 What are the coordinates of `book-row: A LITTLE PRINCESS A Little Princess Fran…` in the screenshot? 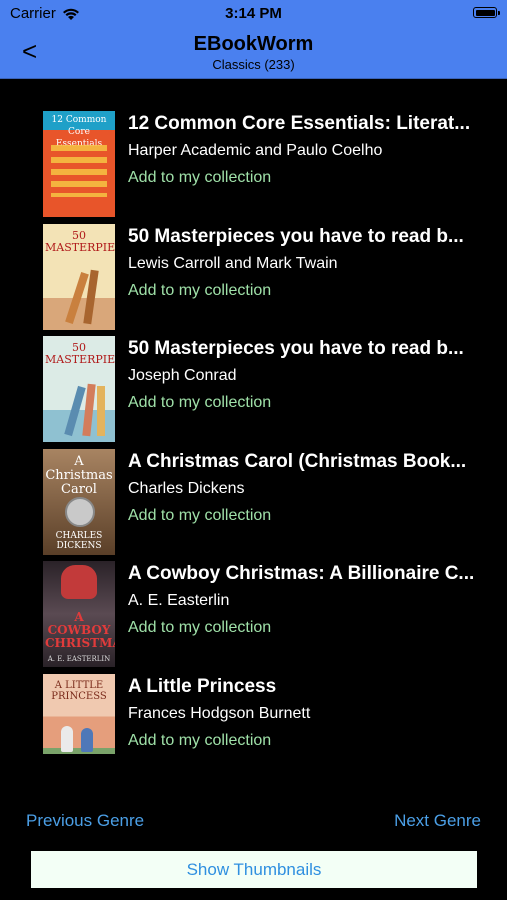 It's located at (253, 709).